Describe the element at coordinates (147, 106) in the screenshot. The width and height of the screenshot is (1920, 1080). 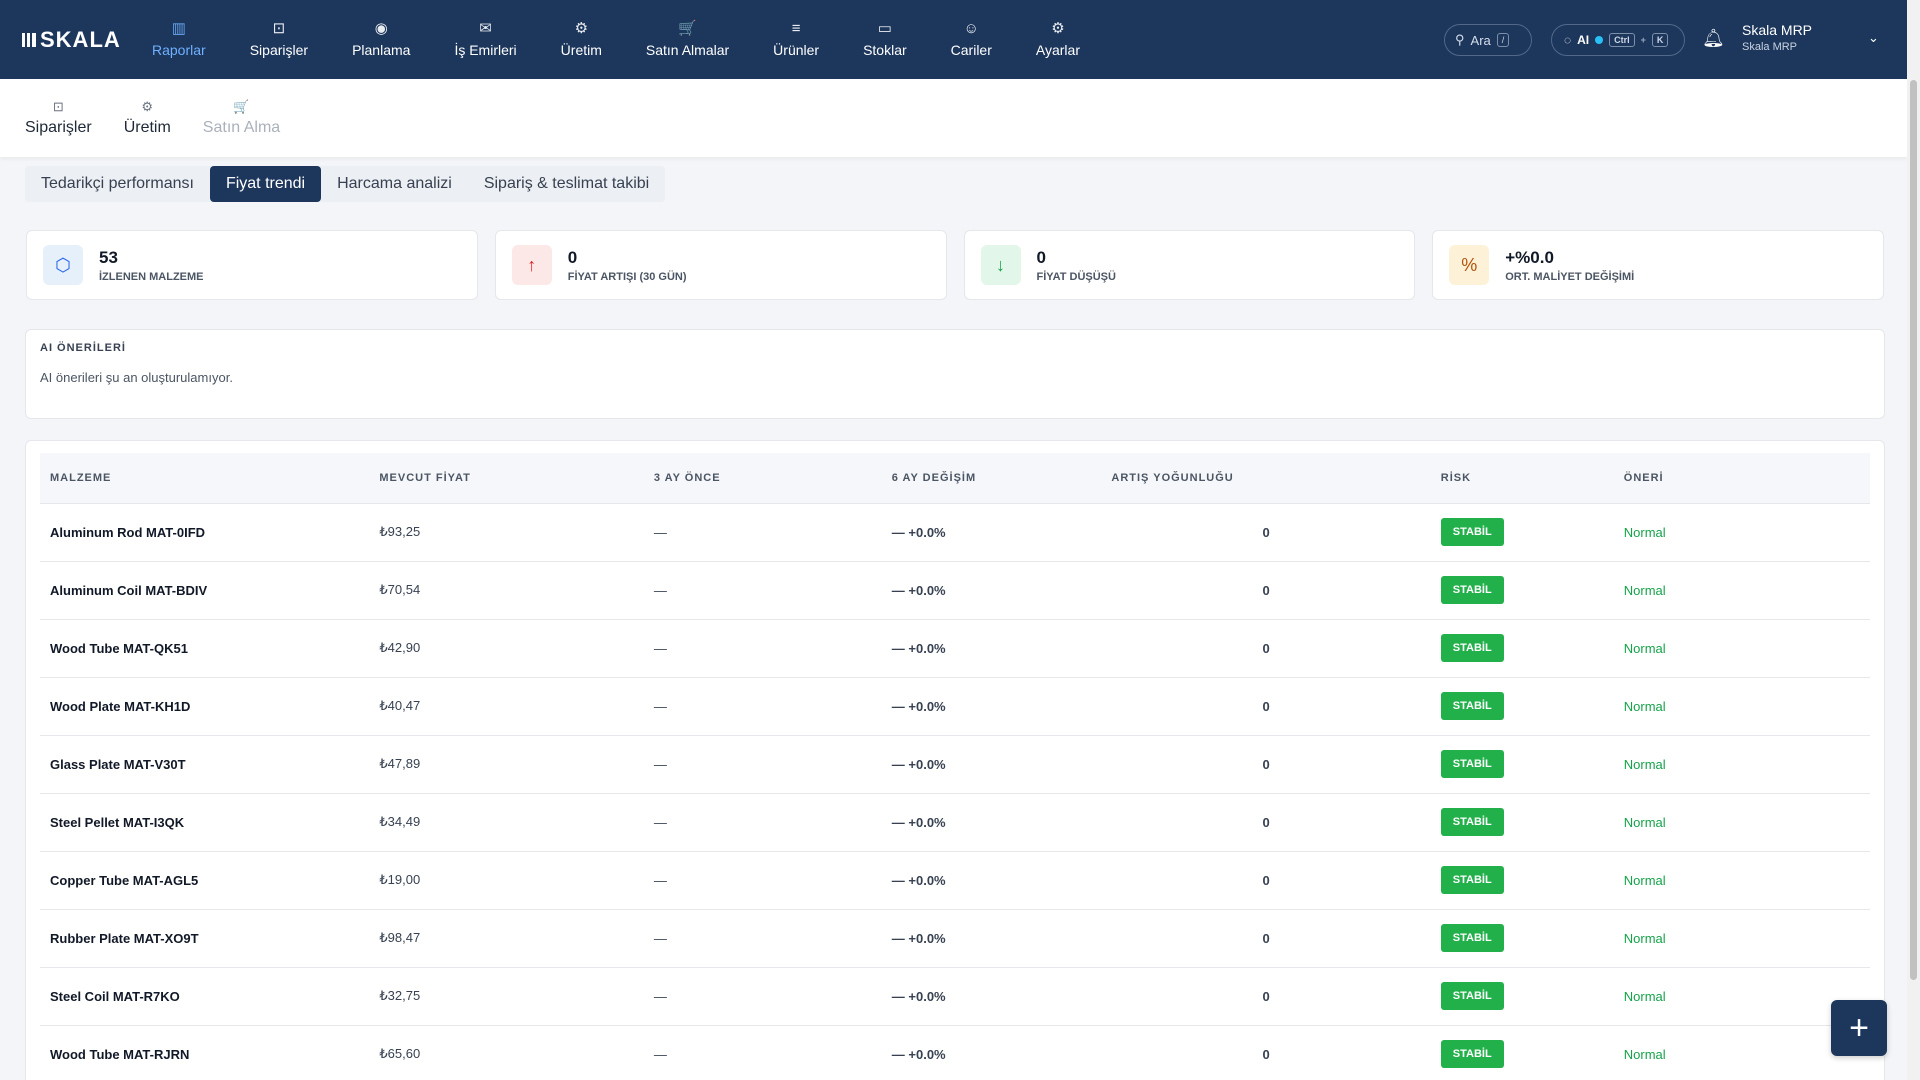
I see `subnav-uretim-icon: ⚙` at that location.